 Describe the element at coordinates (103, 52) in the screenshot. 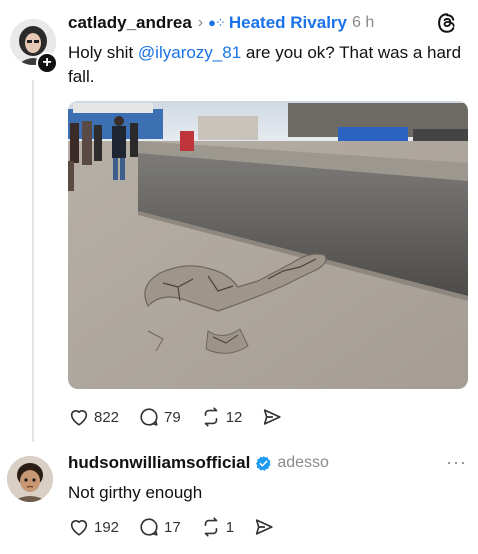

I see `post-text-part: Holy shit` at that location.